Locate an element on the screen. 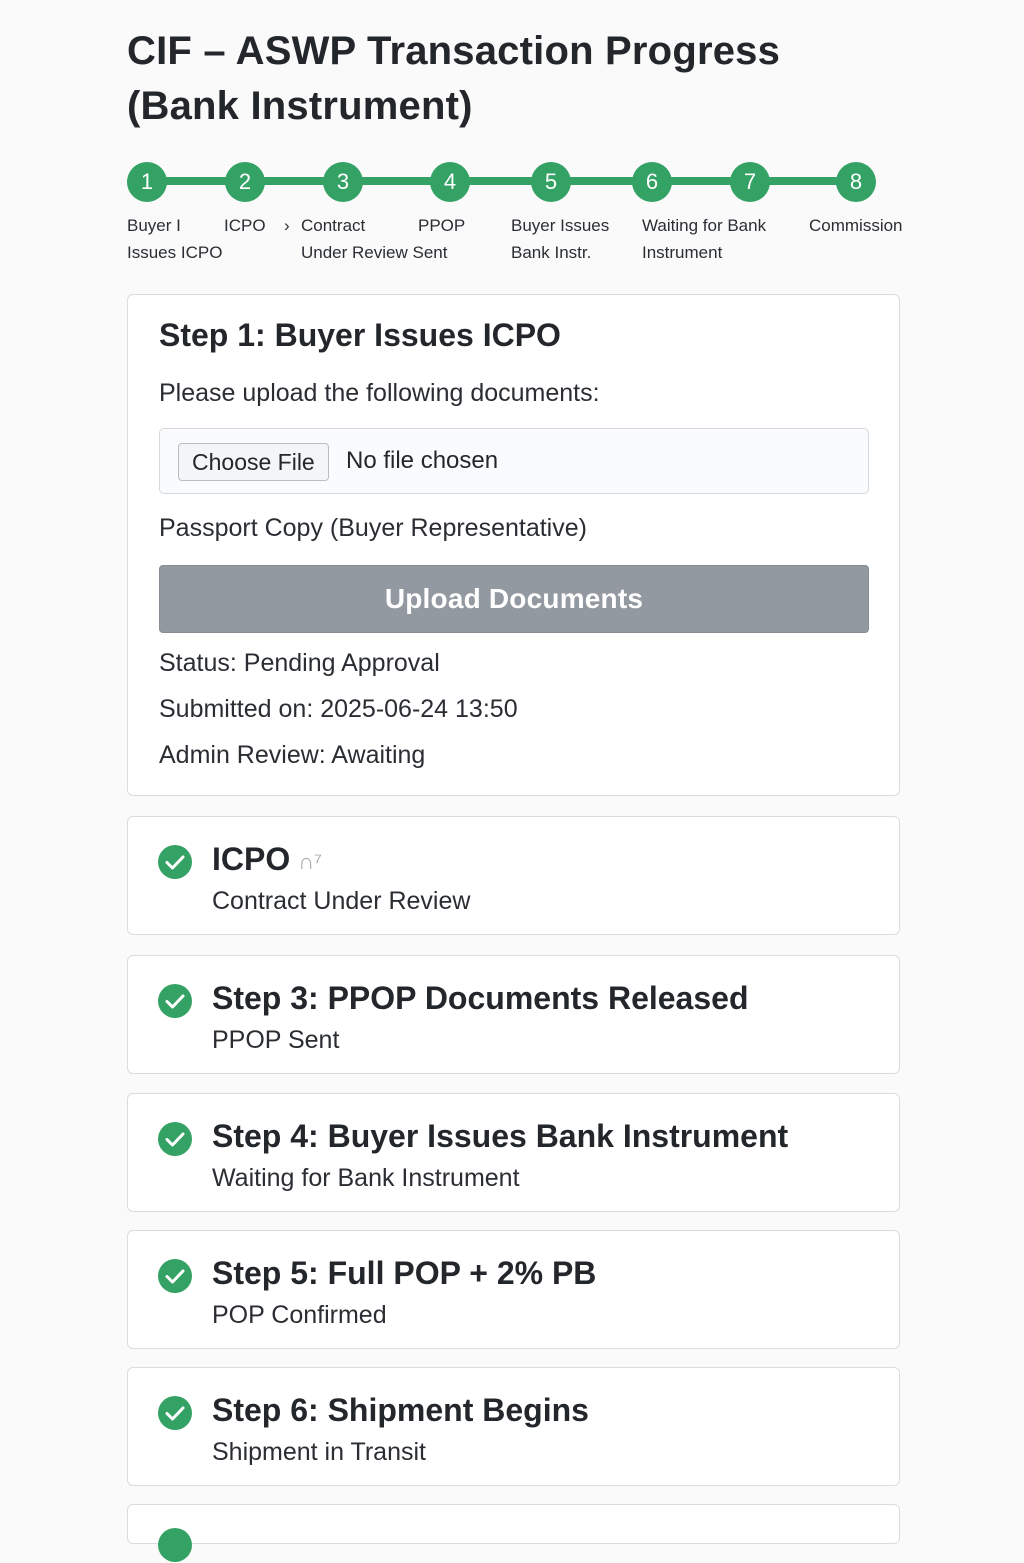  step-label-2: ICPO is located at coordinates (245, 225).